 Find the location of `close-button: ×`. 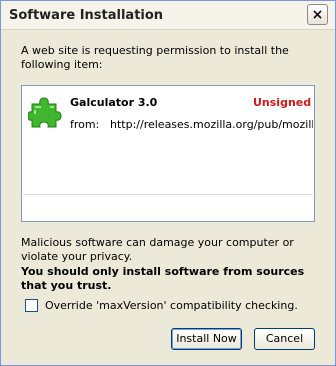

close-button: × is located at coordinates (317, 14).